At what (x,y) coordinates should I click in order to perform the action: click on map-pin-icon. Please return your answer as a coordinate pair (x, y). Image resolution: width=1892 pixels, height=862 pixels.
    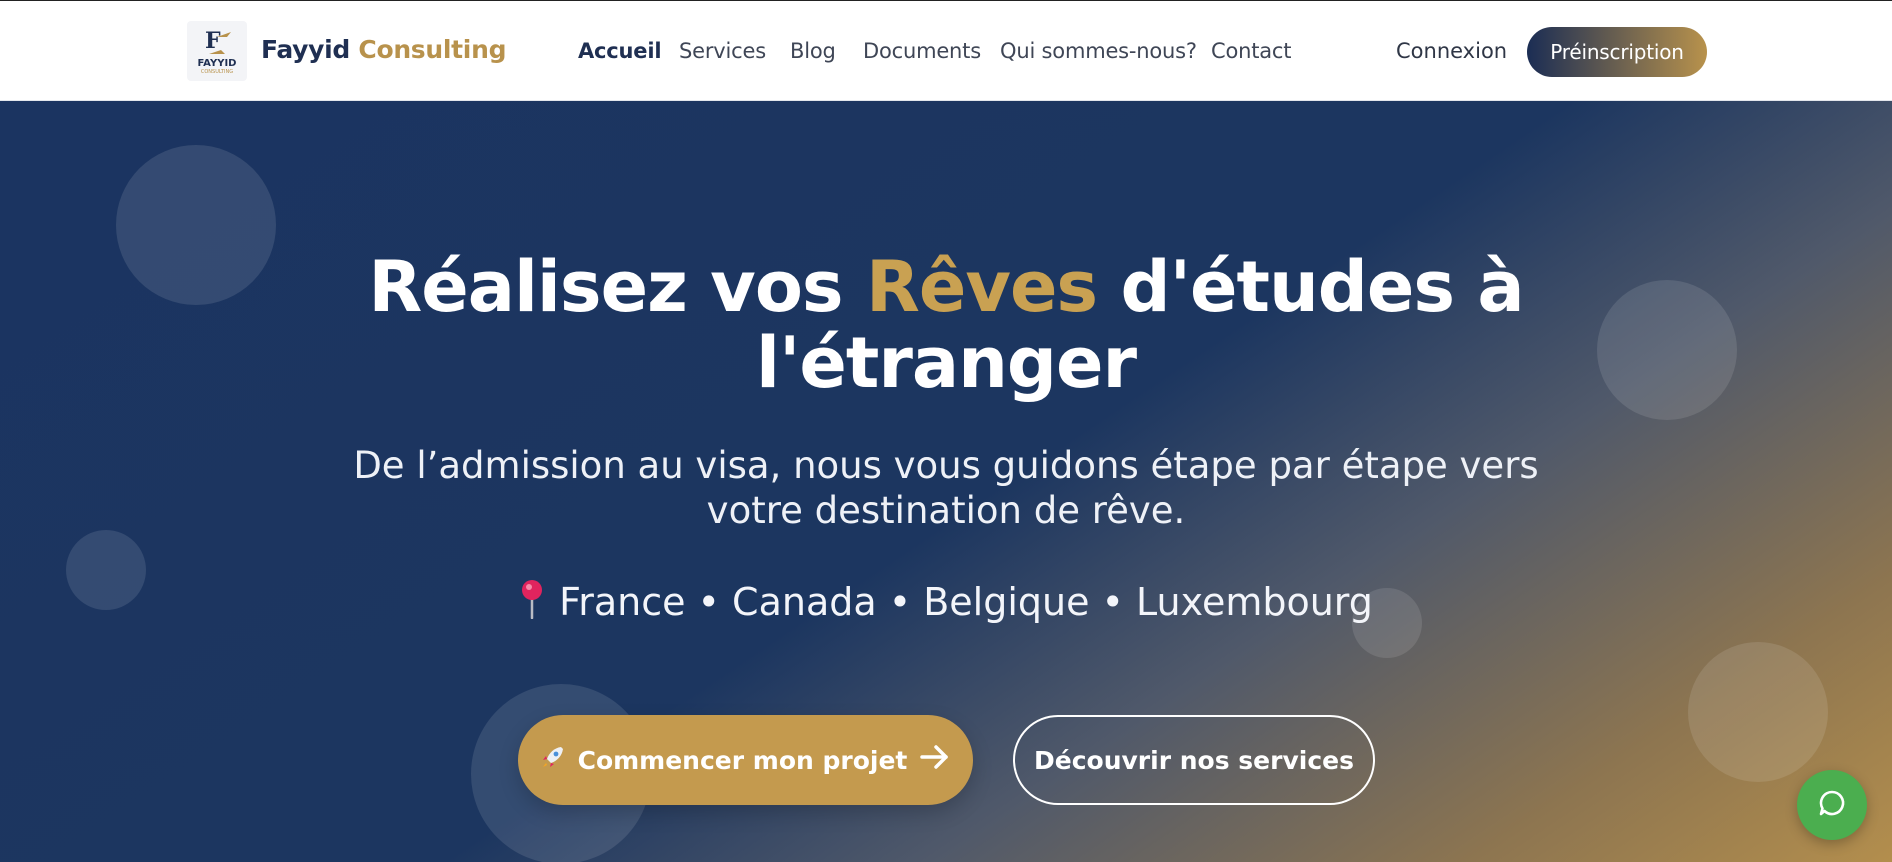
    Looking at the image, I should click on (532, 599).